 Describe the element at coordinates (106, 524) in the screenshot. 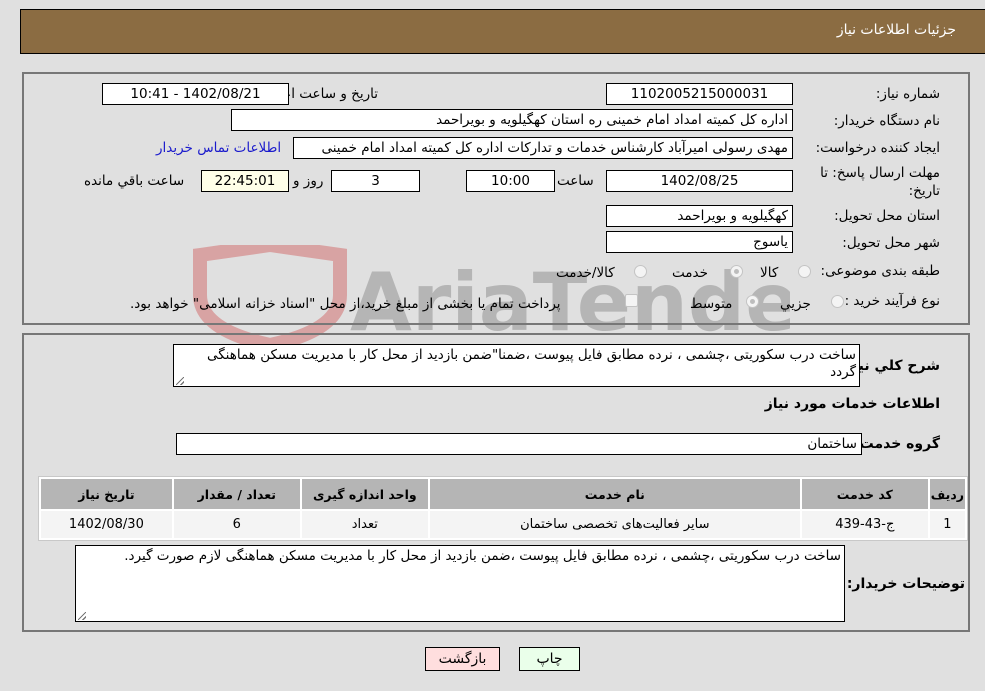

I see `cell-need-date: 1402/08/30` at that location.